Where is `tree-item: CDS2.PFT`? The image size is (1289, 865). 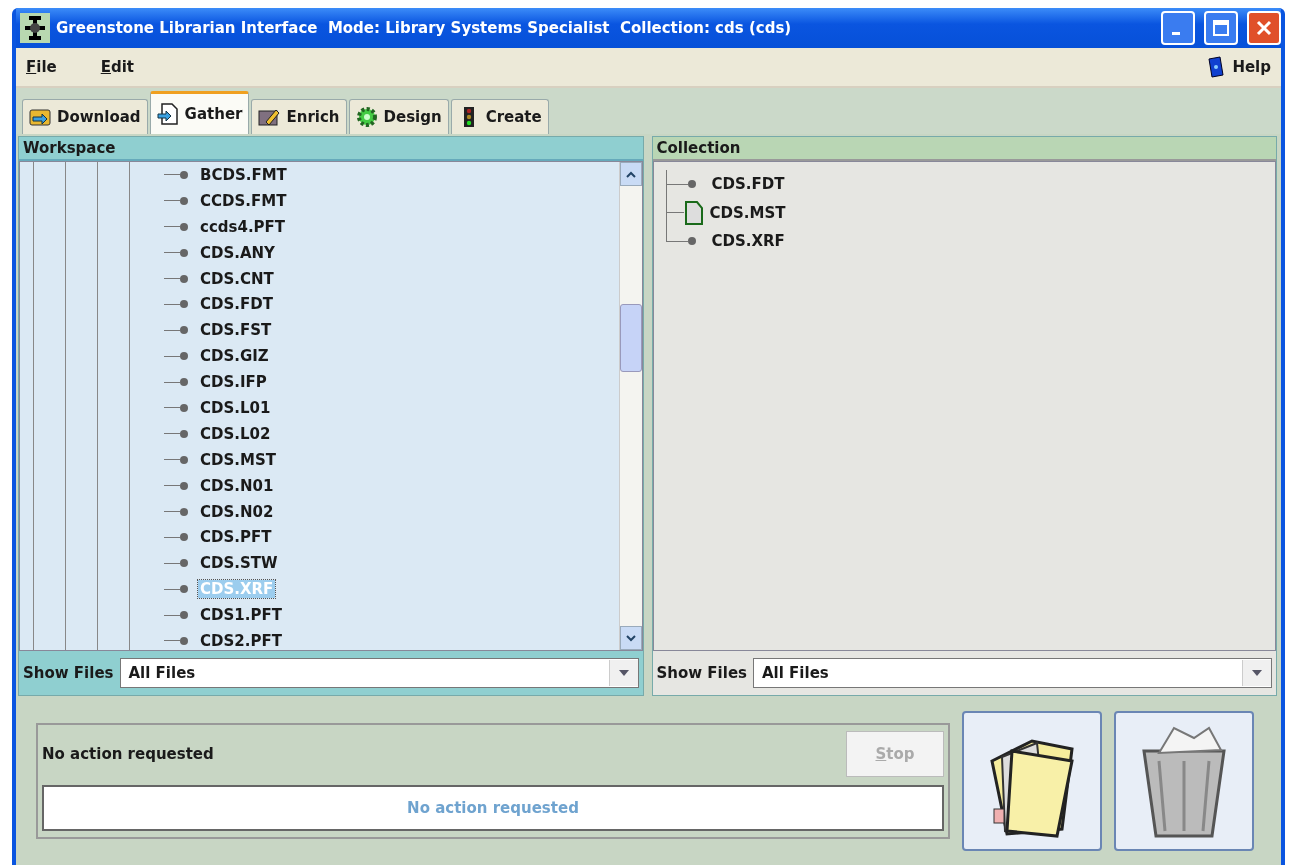 tree-item: CDS2.PFT is located at coordinates (241, 640).